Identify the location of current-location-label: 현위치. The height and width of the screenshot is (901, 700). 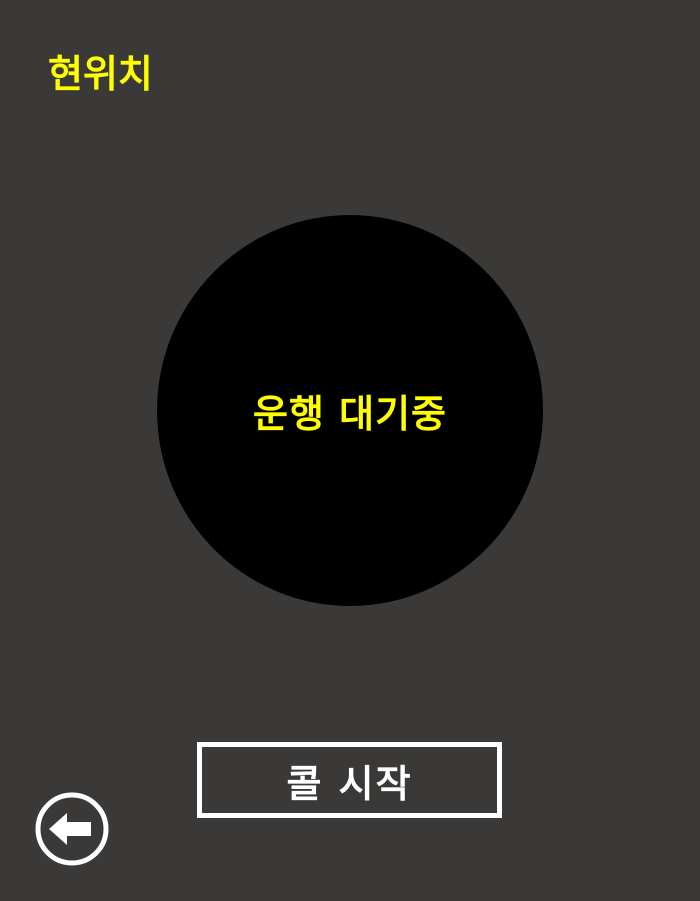
(100, 74).